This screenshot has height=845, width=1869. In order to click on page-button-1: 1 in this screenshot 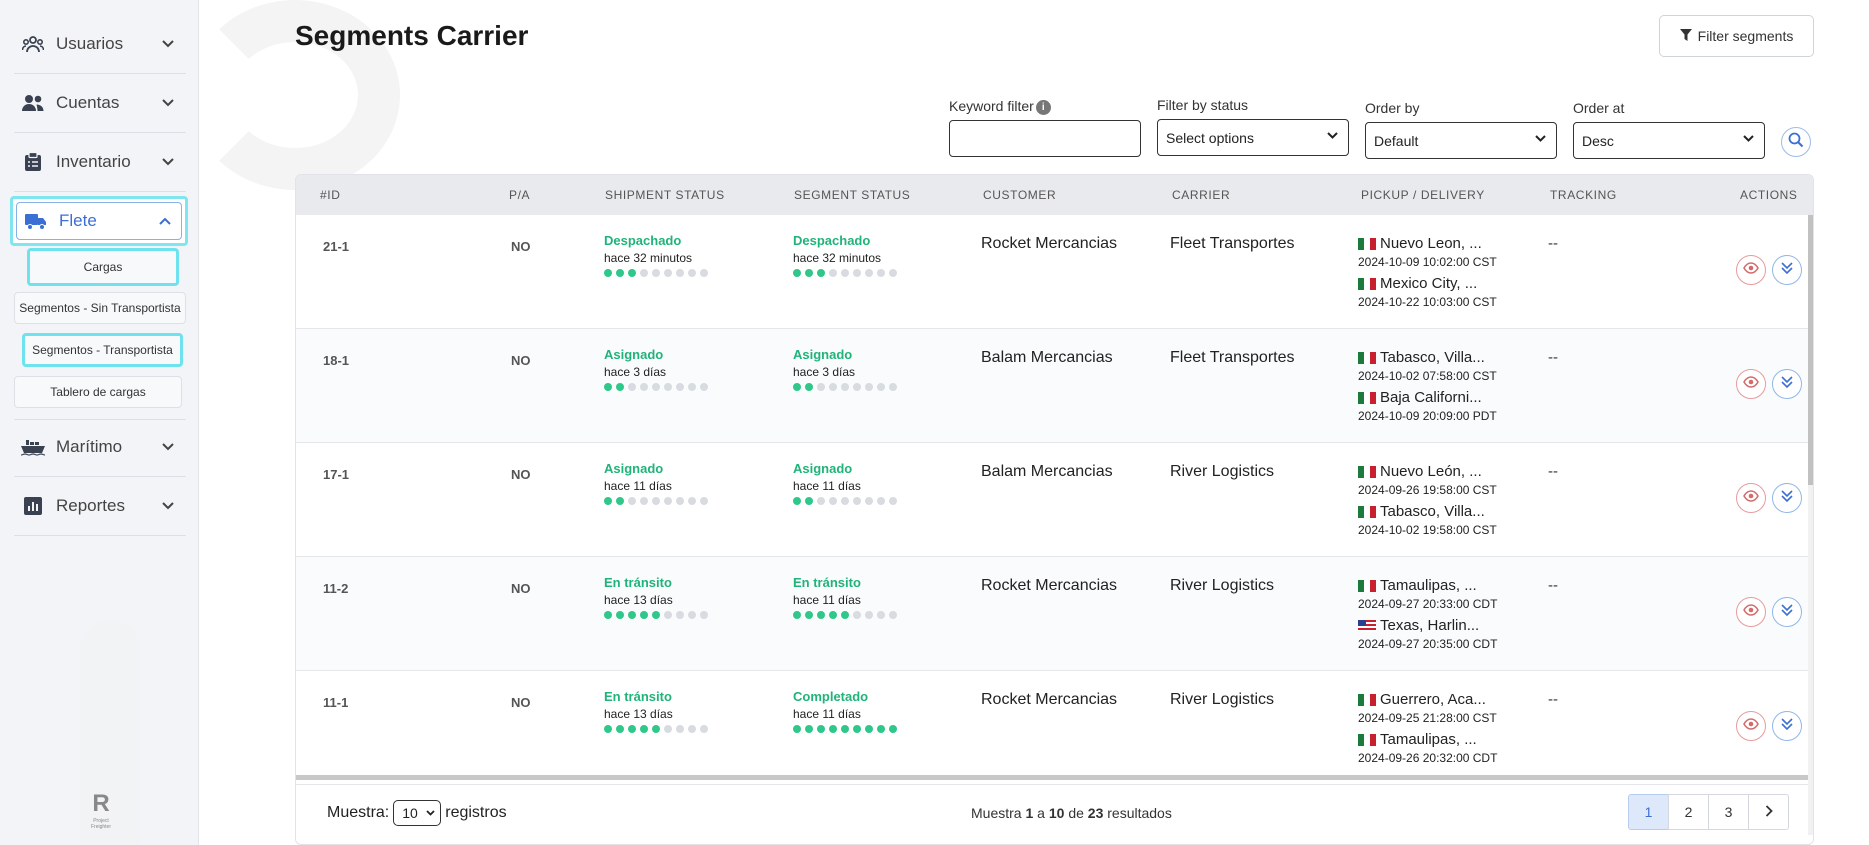, I will do `click(1648, 812)`.